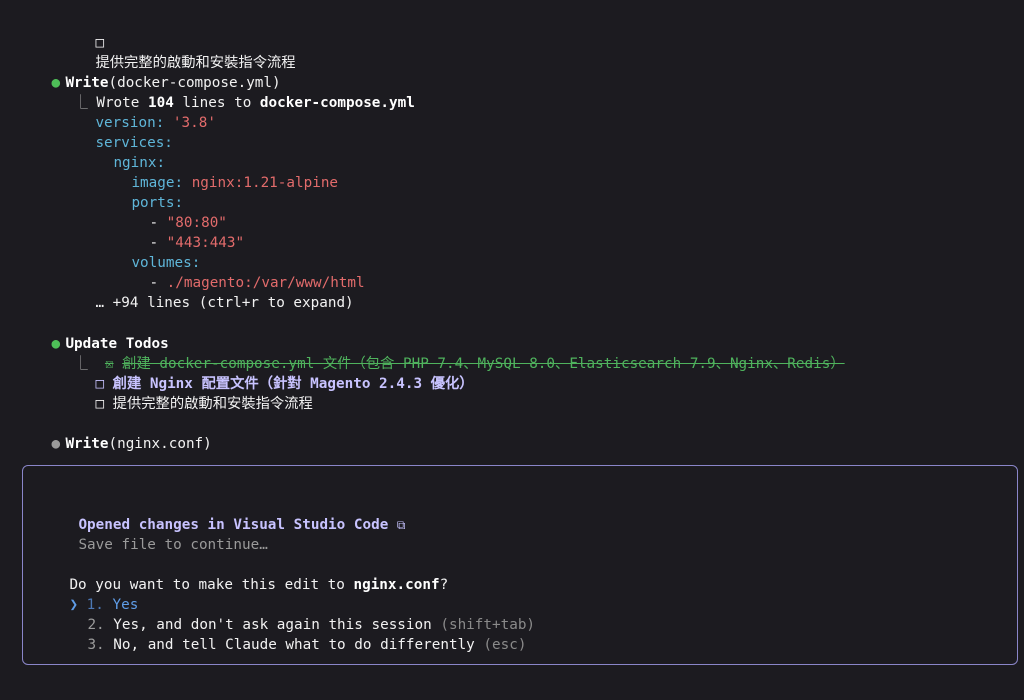  What do you see at coordinates (239, 272) in the screenshot?
I see `yaml-line: - ./magento:/var/www/html` at bounding box center [239, 272].